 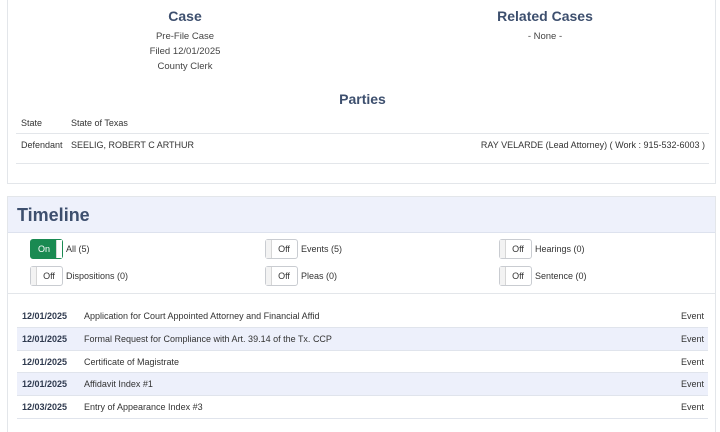 I want to click on filter-pleas: Off Pleas (0), so click(x=301, y=276).